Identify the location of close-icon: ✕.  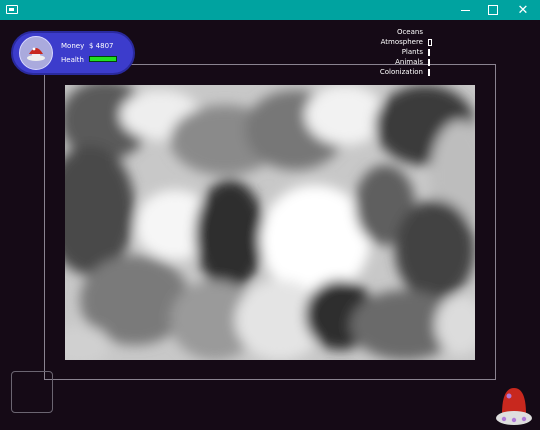
(523, 10).